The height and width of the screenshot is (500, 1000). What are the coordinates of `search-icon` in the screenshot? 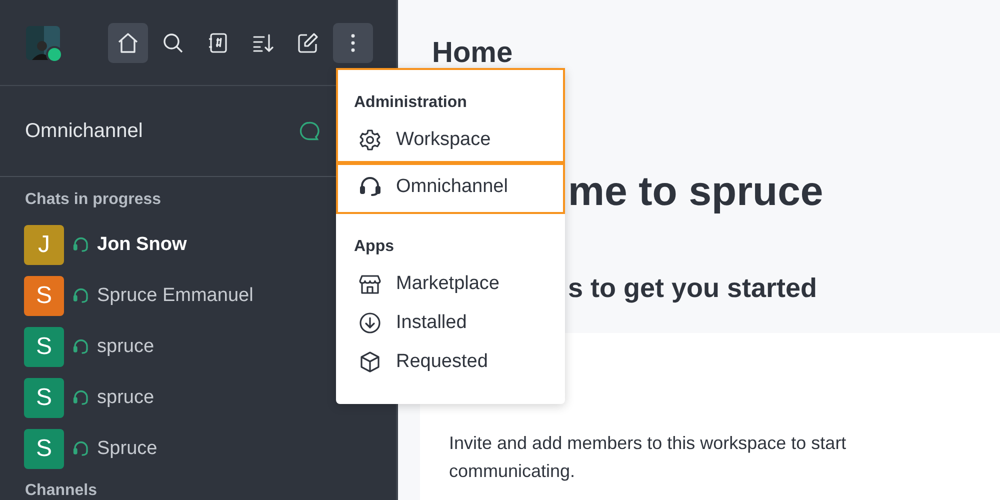 It's located at (173, 42).